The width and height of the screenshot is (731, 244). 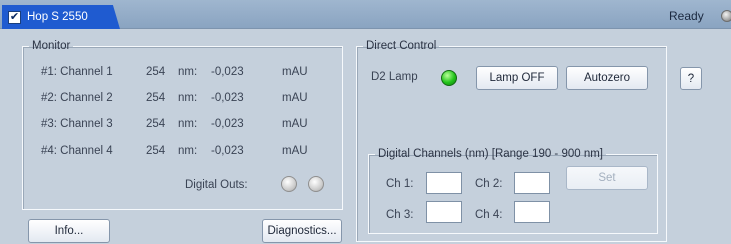 What do you see at coordinates (401, 46) in the screenshot?
I see `direct-control-legend: Direct Control` at bounding box center [401, 46].